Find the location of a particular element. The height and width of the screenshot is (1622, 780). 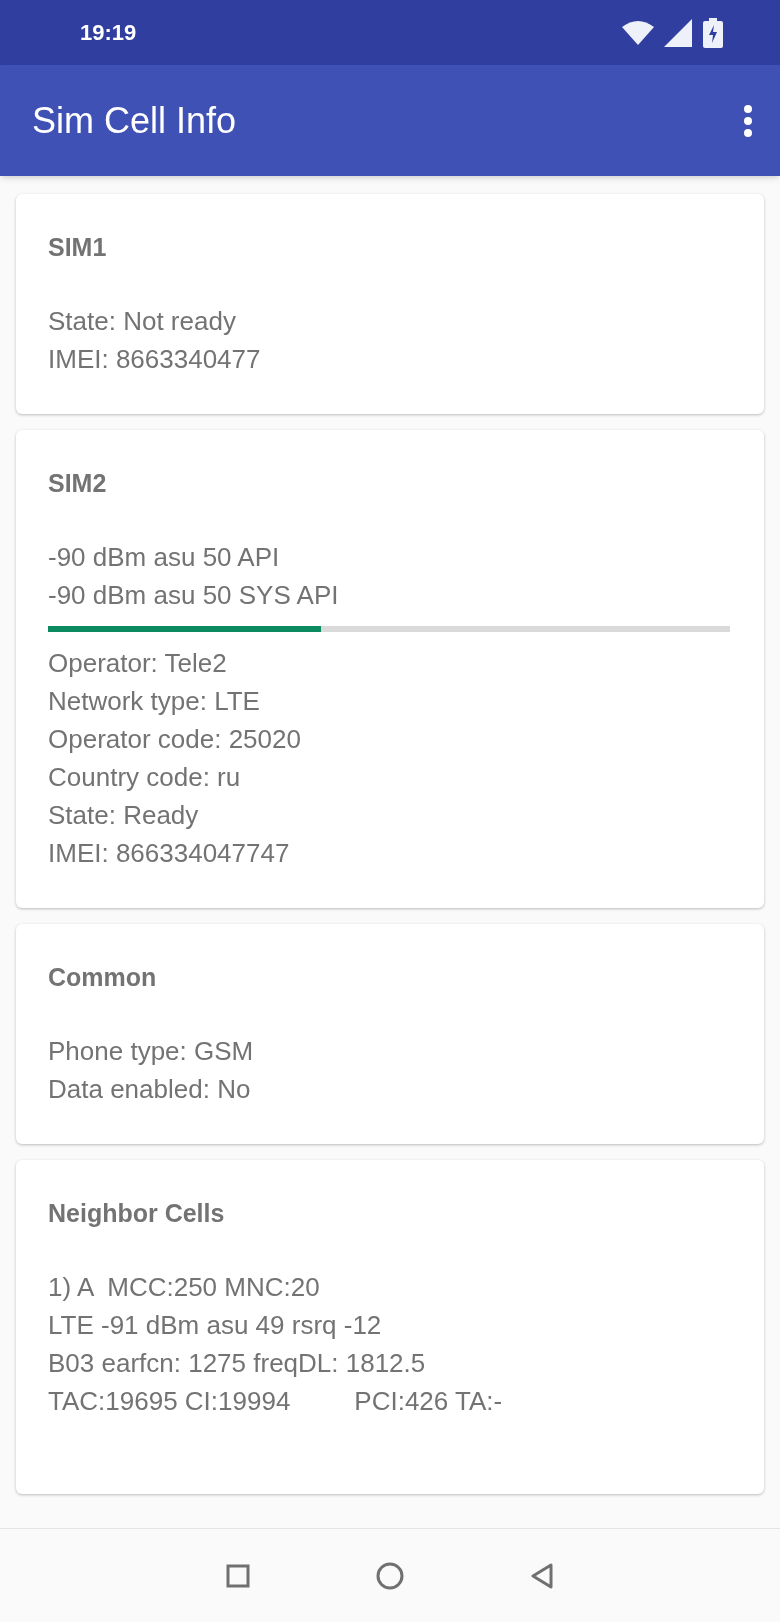

info-line: B03 earfcn: 1275 freqDL: 1812.5 is located at coordinates (237, 1363).